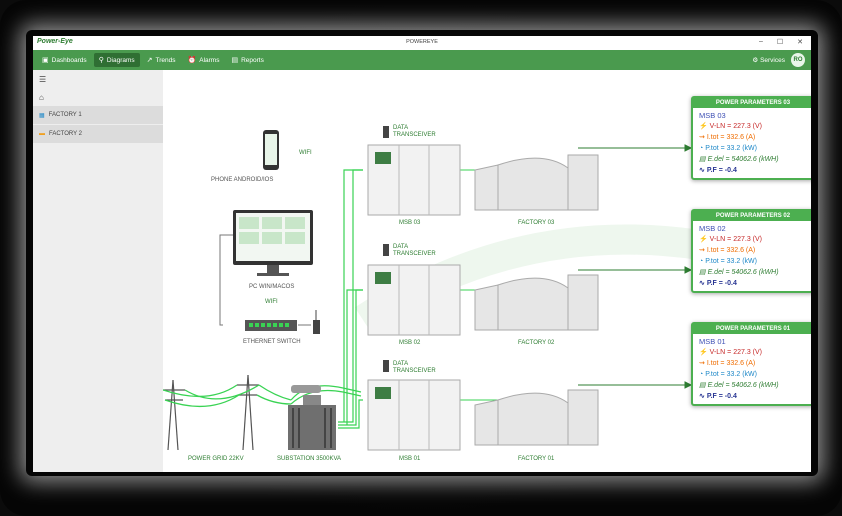 This screenshot has height=516, width=842. What do you see at coordinates (120, 60) in the screenshot?
I see `nav-label: Diagrams` at bounding box center [120, 60].